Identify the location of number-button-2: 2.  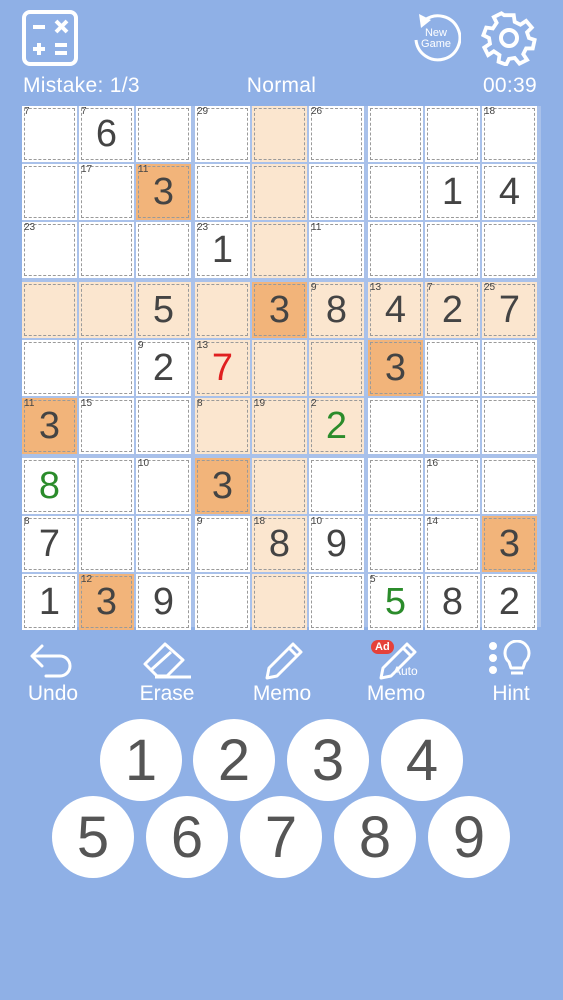
(234, 760).